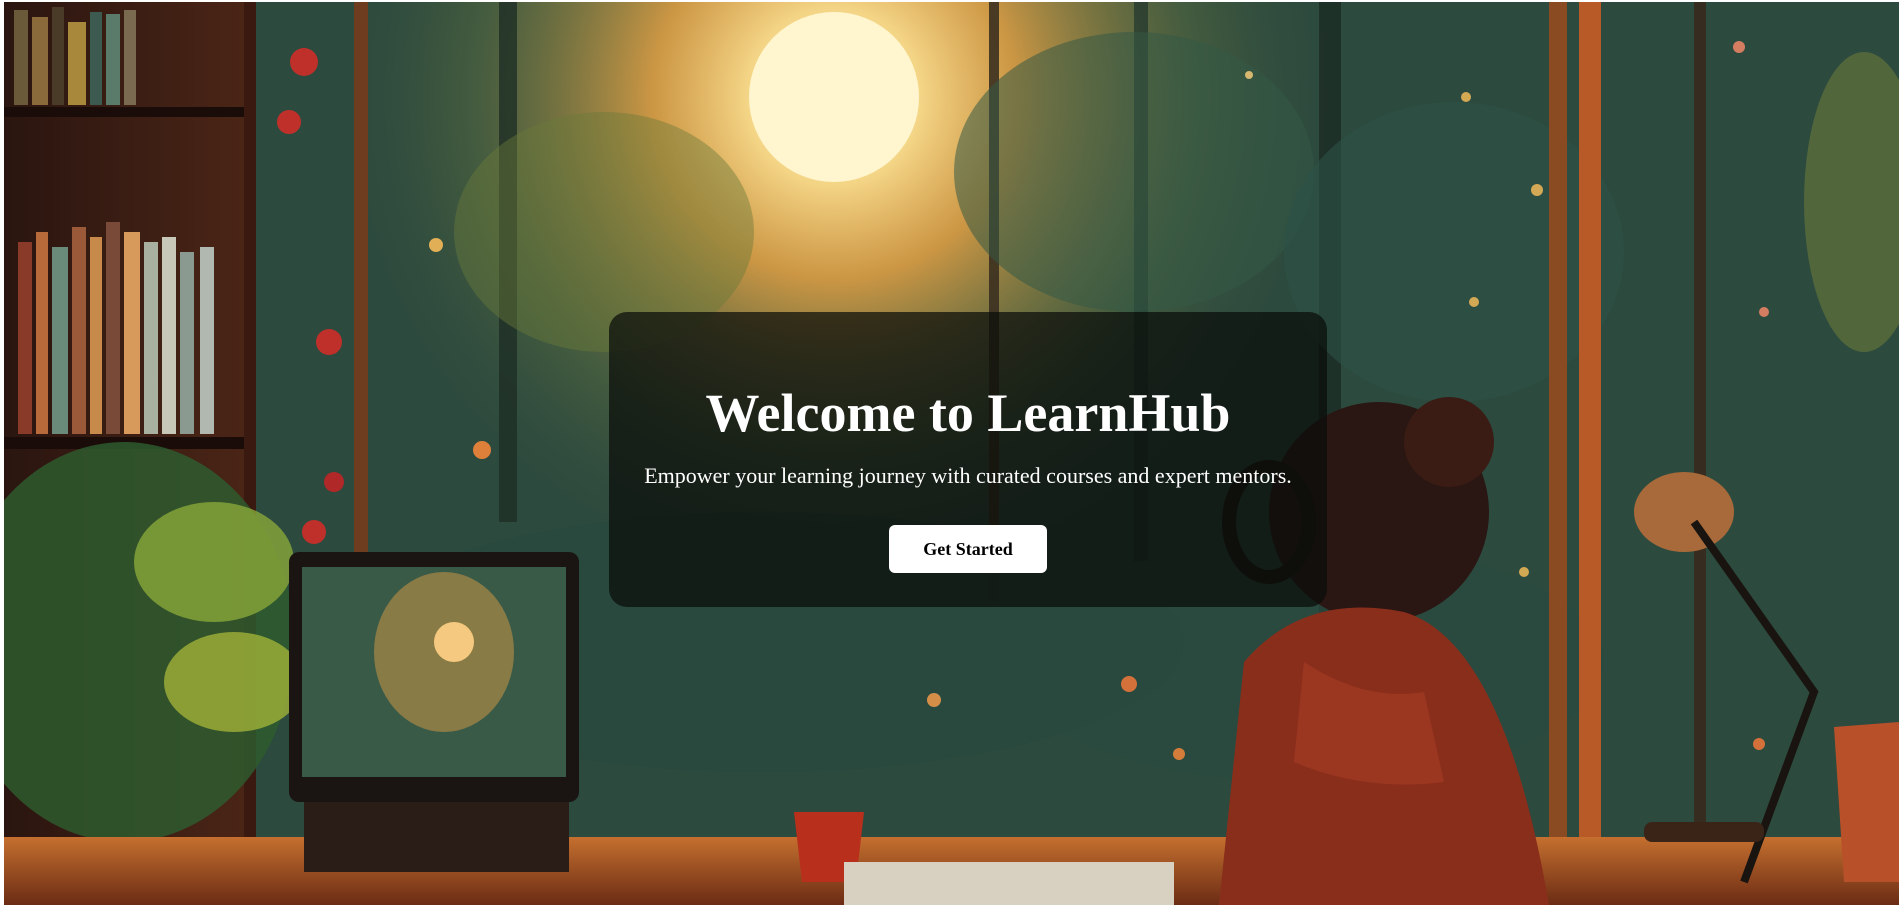  What do you see at coordinates (968, 413) in the screenshot?
I see `hero-title: Welcome to LearnHub` at bounding box center [968, 413].